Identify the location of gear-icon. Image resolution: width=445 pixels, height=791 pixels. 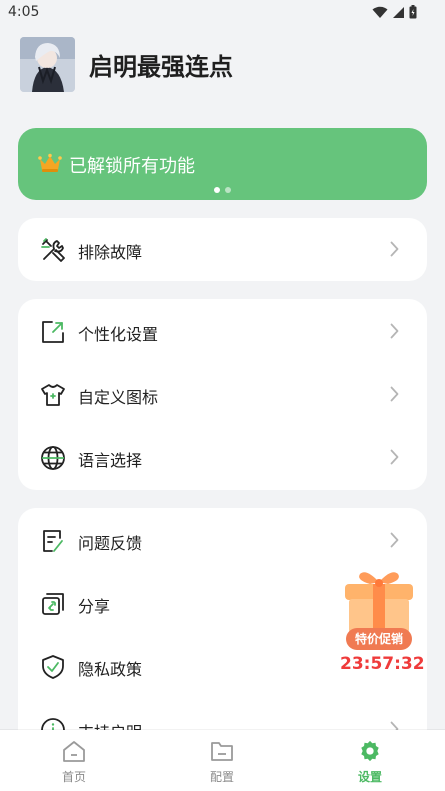
(370, 751).